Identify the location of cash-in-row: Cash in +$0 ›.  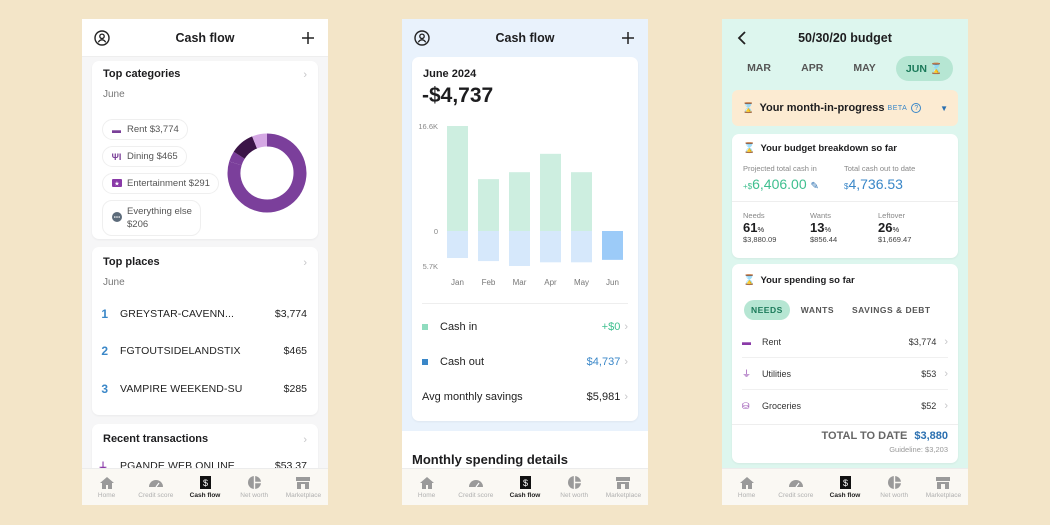
(525, 327).